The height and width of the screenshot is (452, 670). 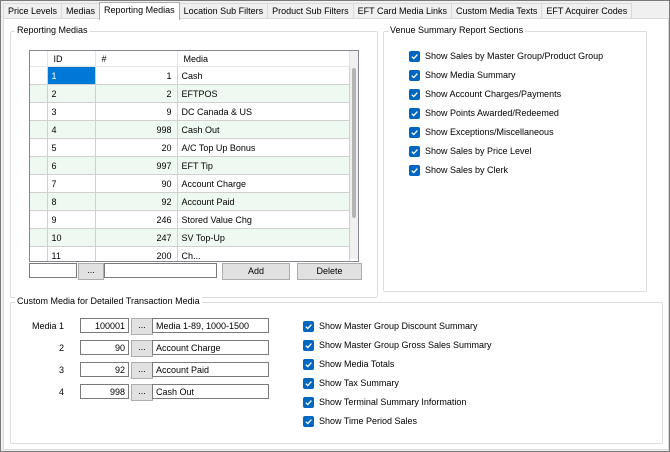 I want to click on column-header-id: ID, so click(x=71, y=59).